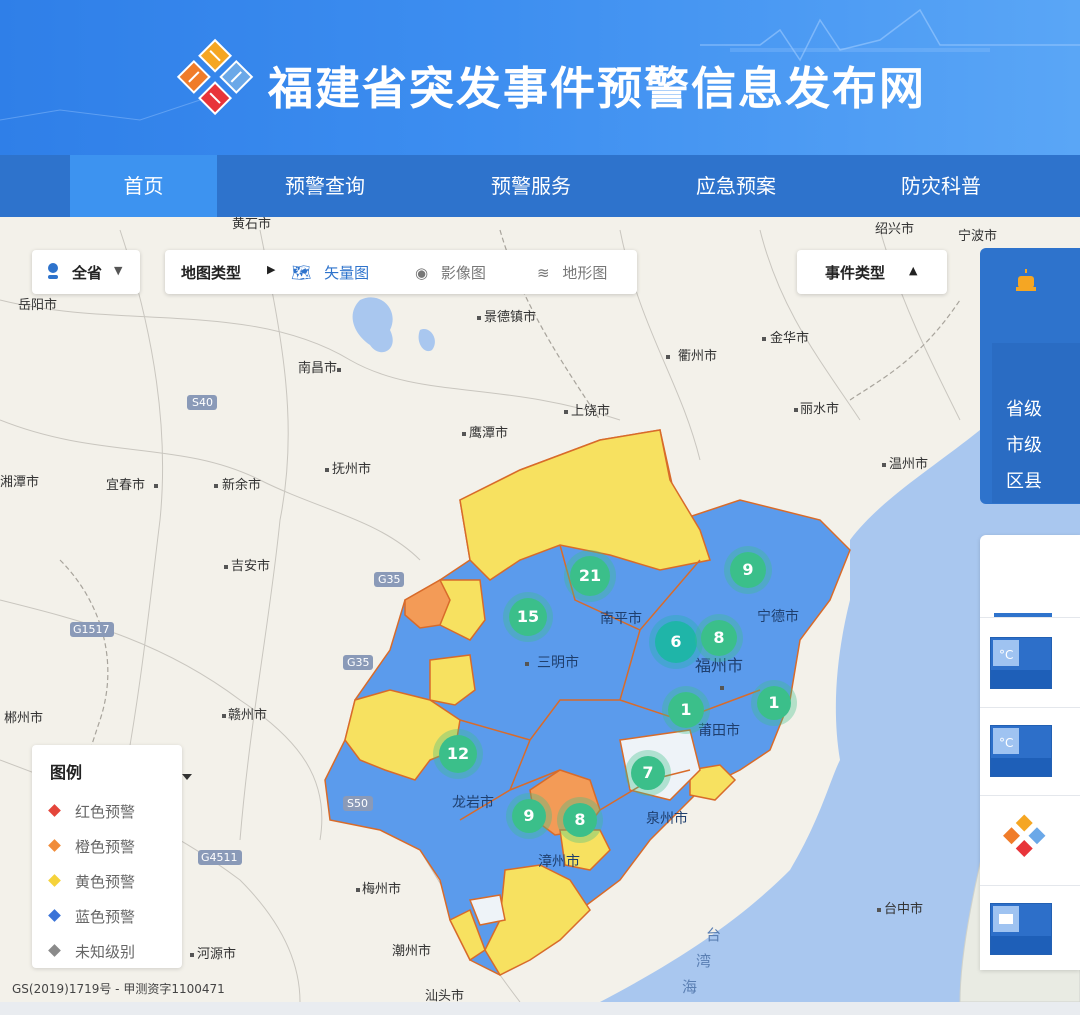 Image resolution: width=1080 pixels, height=1015 pixels. What do you see at coordinates (1036, 423) in the screenshot?
I see `level-table: 省级 市级 区县` at bounding box center [1036, 423].